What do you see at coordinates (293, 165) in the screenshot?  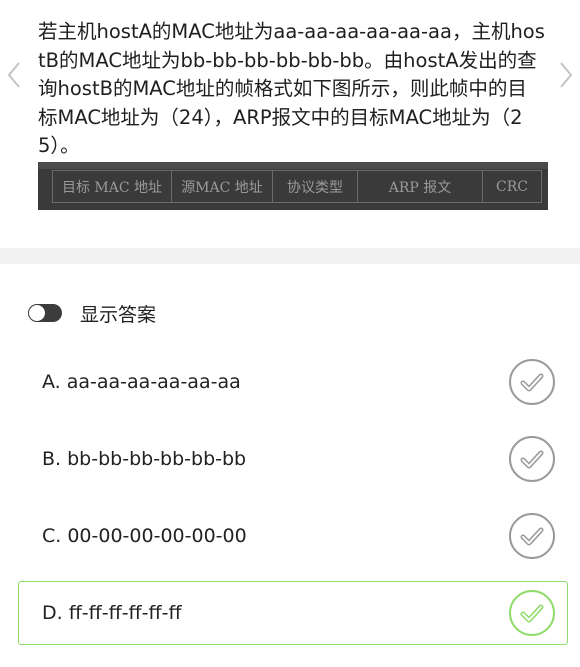 I see `frame-image-top-strip` at bounding box center [293, 165].